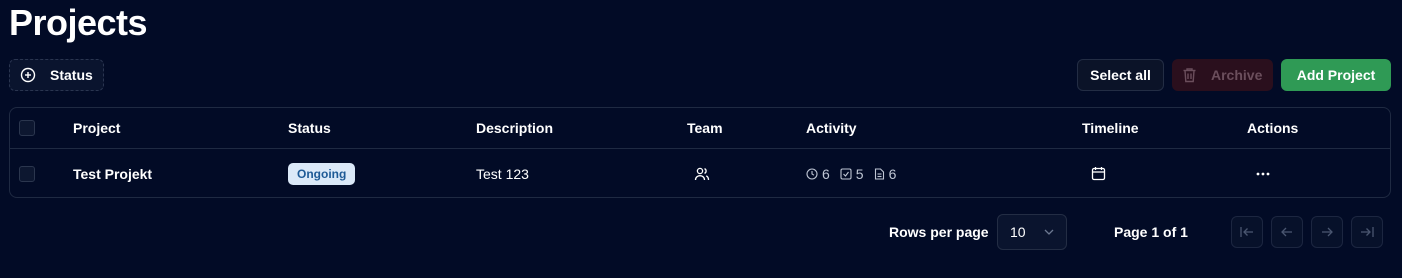  I want to click on chevron-down-icon, so click(1049, 232).